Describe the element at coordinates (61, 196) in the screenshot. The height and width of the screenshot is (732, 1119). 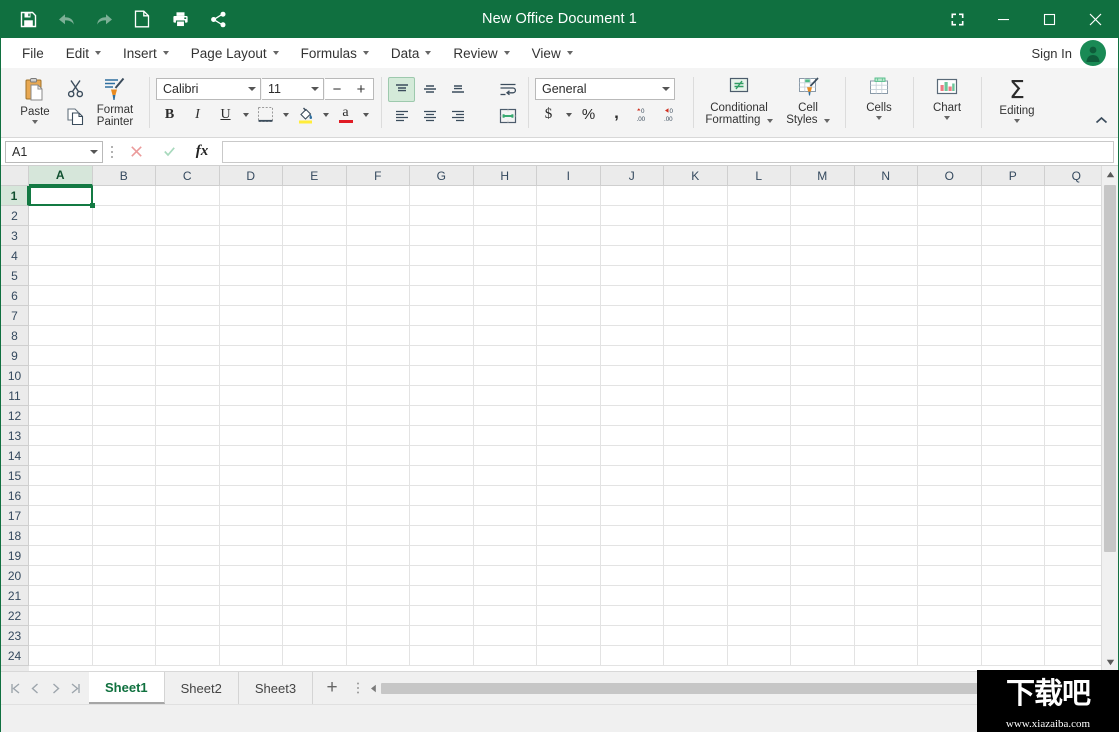
I see `cell-A1` at that location.